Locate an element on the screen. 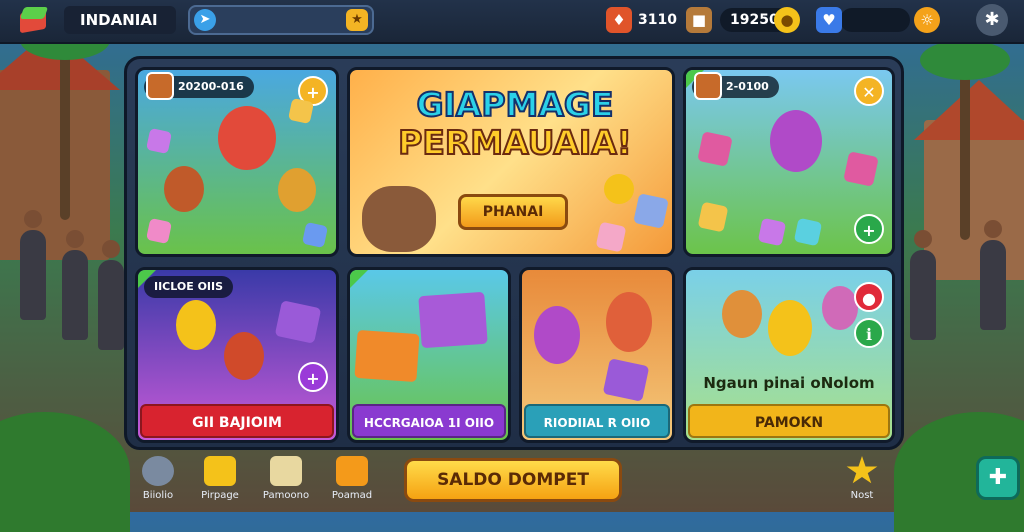 This screenshot has width=1024, height=532. shield-icon: ♥ is located at coordinates (829, 20).